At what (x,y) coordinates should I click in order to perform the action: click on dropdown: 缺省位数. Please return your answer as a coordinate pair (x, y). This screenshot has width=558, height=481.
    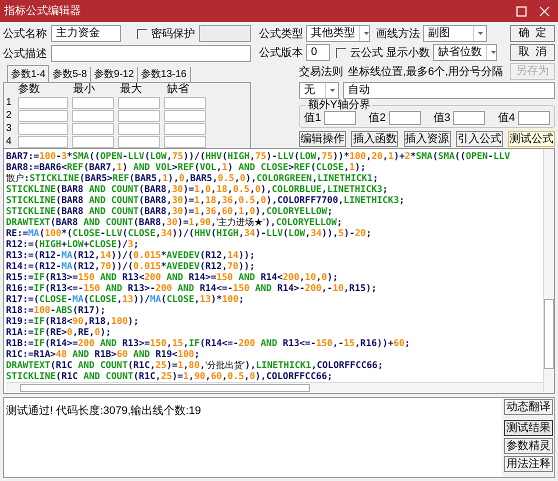
    Looking at the image, I should click on (465, 52).